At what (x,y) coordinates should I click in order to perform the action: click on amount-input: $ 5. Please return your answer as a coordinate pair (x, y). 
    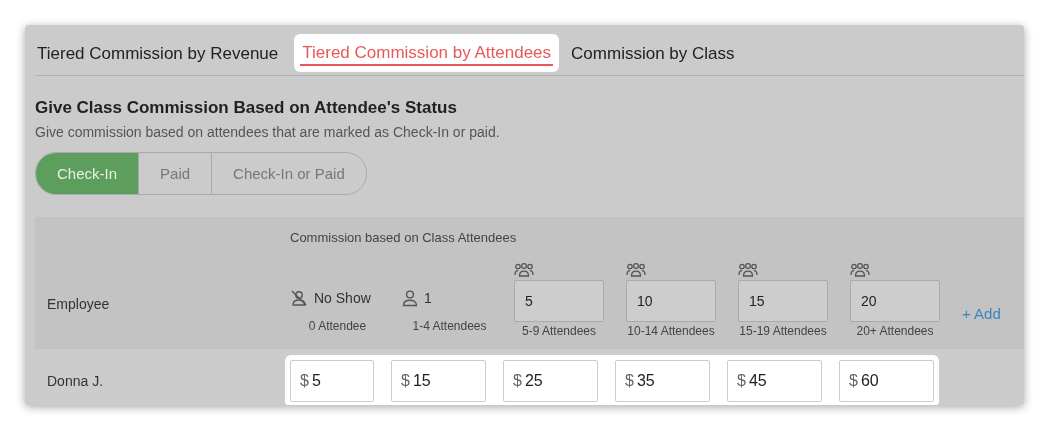
    Looking at the image, I should click on (332, 380).